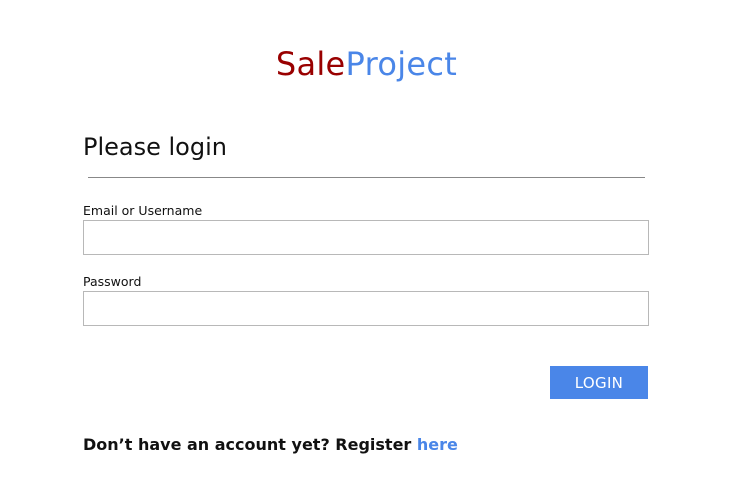 The height and width of the screenshot is (503, 733). I want to click on email-label: Email or Username, so click(143, 210).